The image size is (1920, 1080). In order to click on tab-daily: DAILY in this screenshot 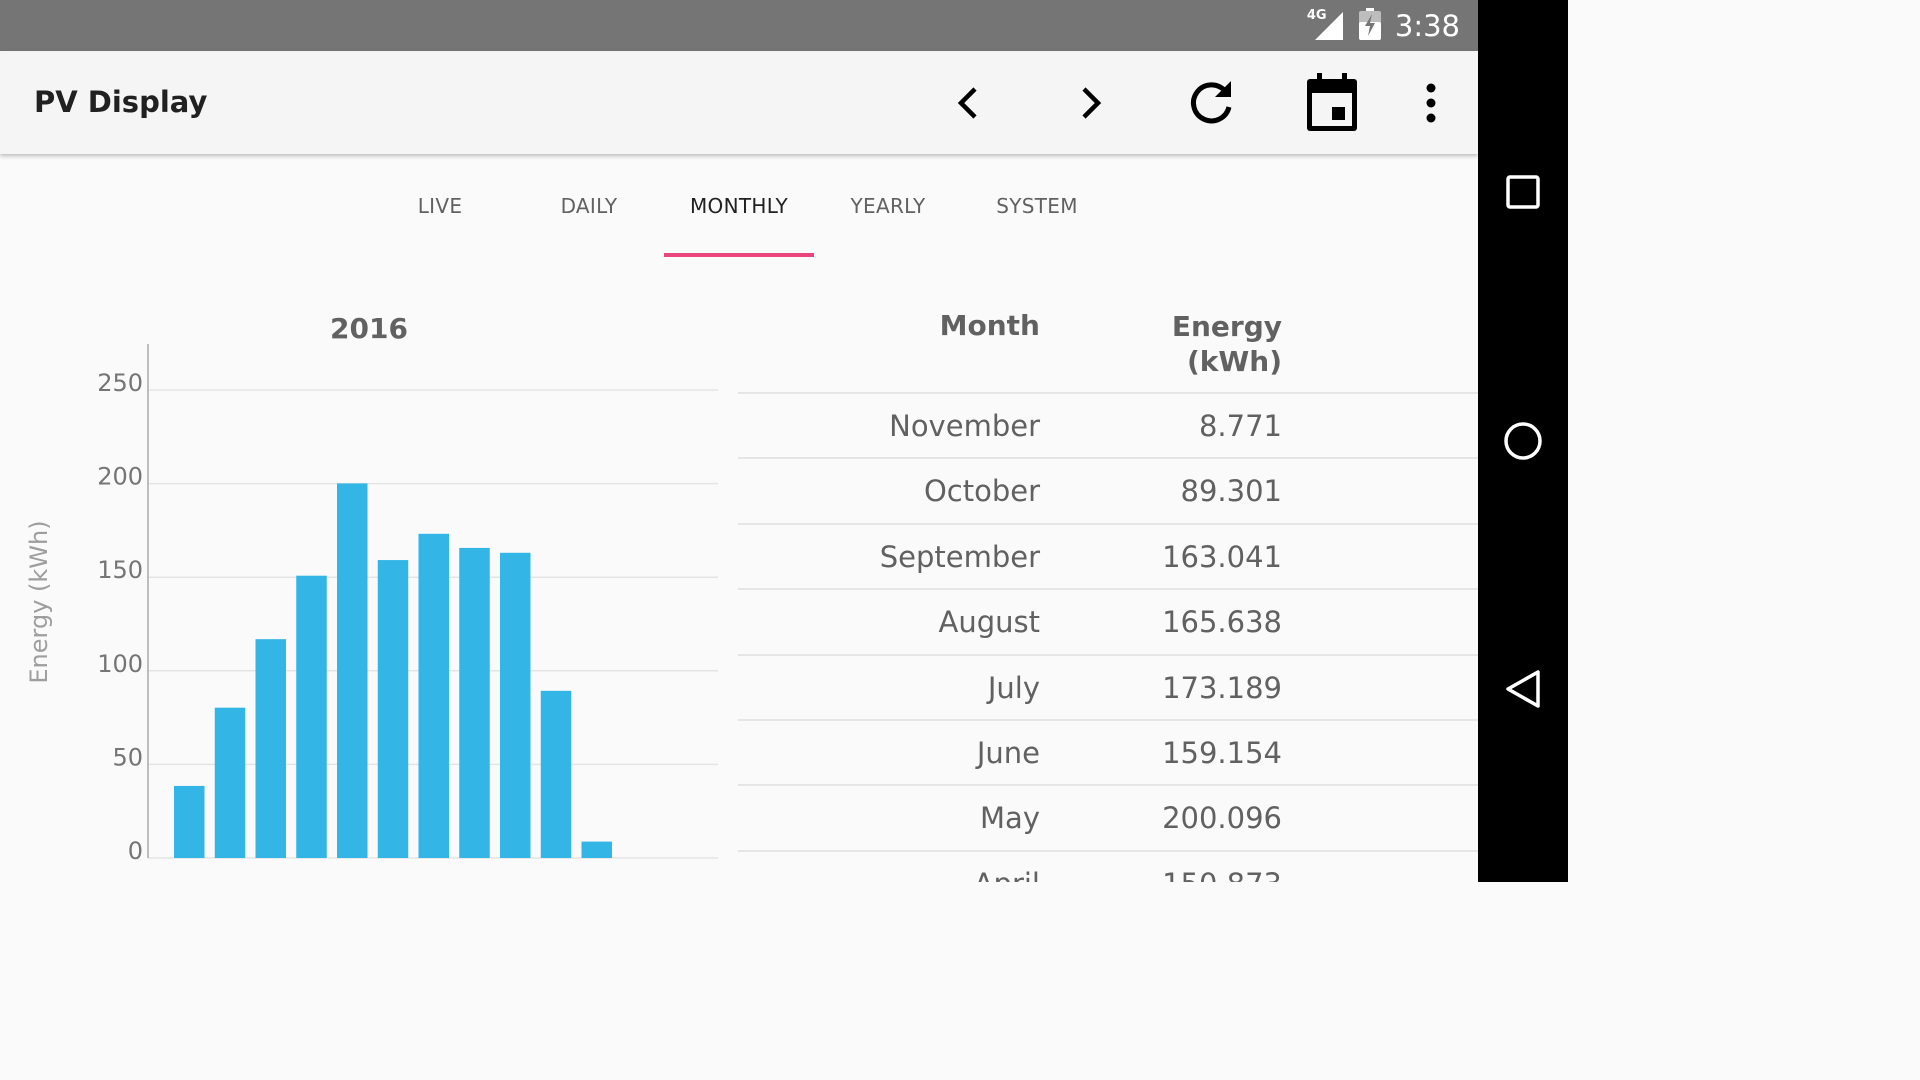, I will do `click(589, 205)`.